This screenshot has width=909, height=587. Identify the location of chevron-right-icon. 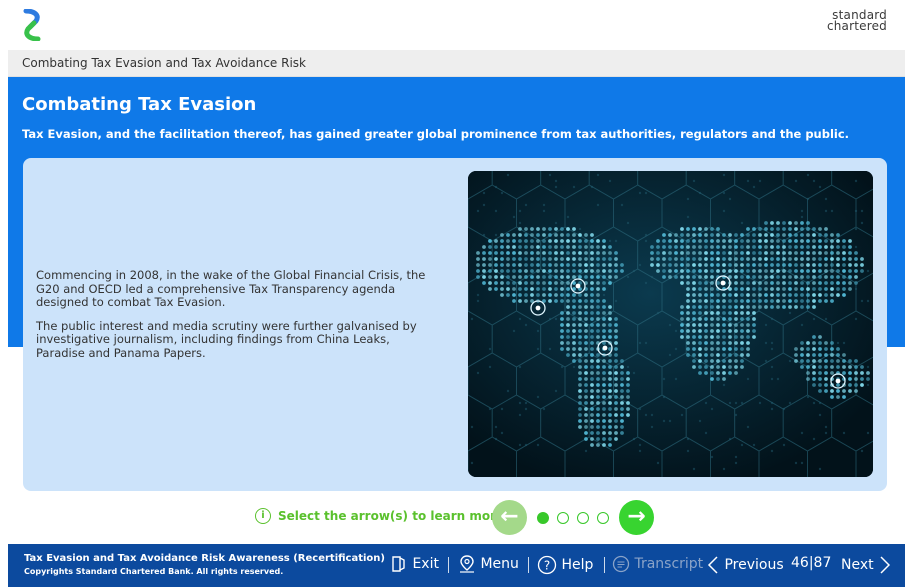
(885, 565).